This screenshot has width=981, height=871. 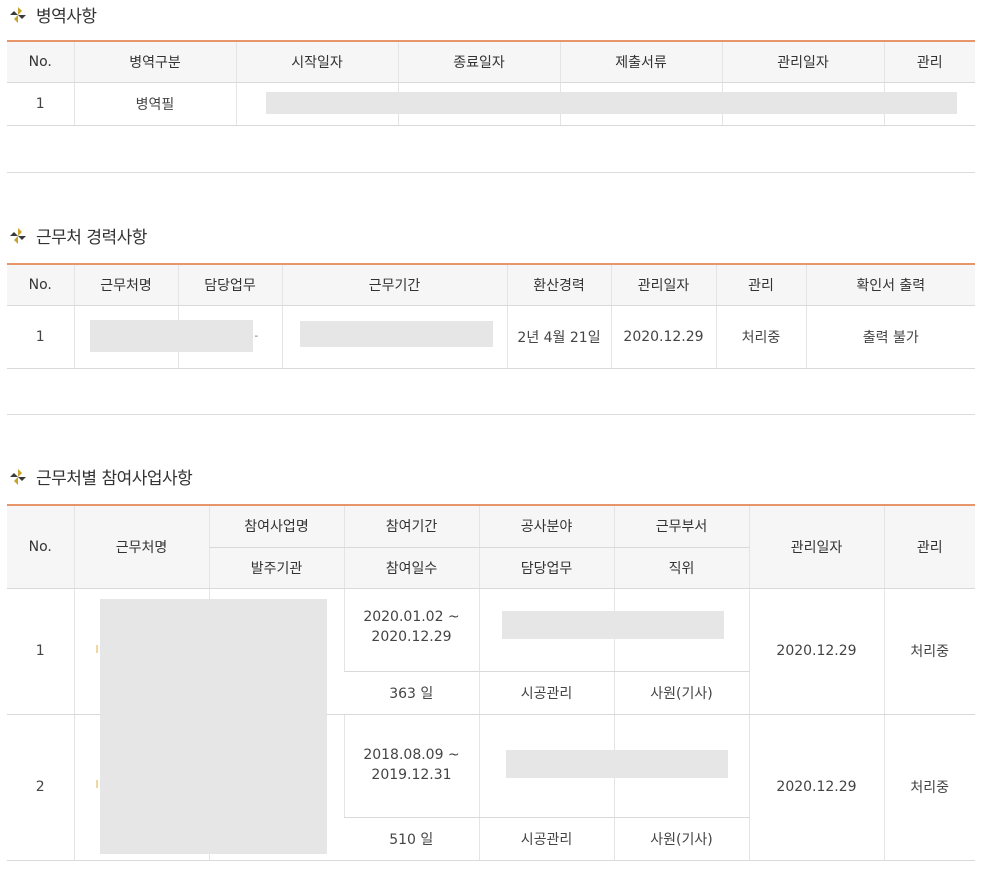 What do you see at coordinates (681, 568) in the screenshot?
I see `col-position: 직위` at bounding box center [681, 568].